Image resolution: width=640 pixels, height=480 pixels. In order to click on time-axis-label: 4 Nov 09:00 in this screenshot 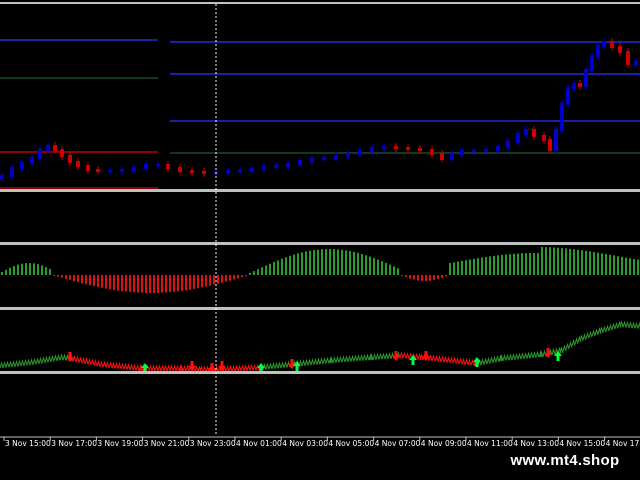, I will do `click(444, 443)`.